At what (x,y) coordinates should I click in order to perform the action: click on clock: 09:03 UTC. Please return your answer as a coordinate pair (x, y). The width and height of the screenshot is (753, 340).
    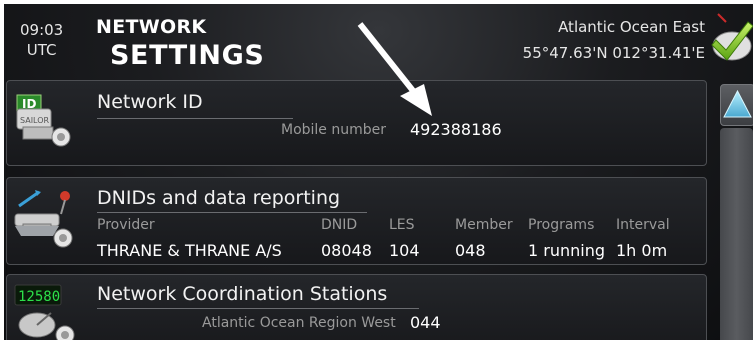
    Looking at the image, I should click on (41, 40).